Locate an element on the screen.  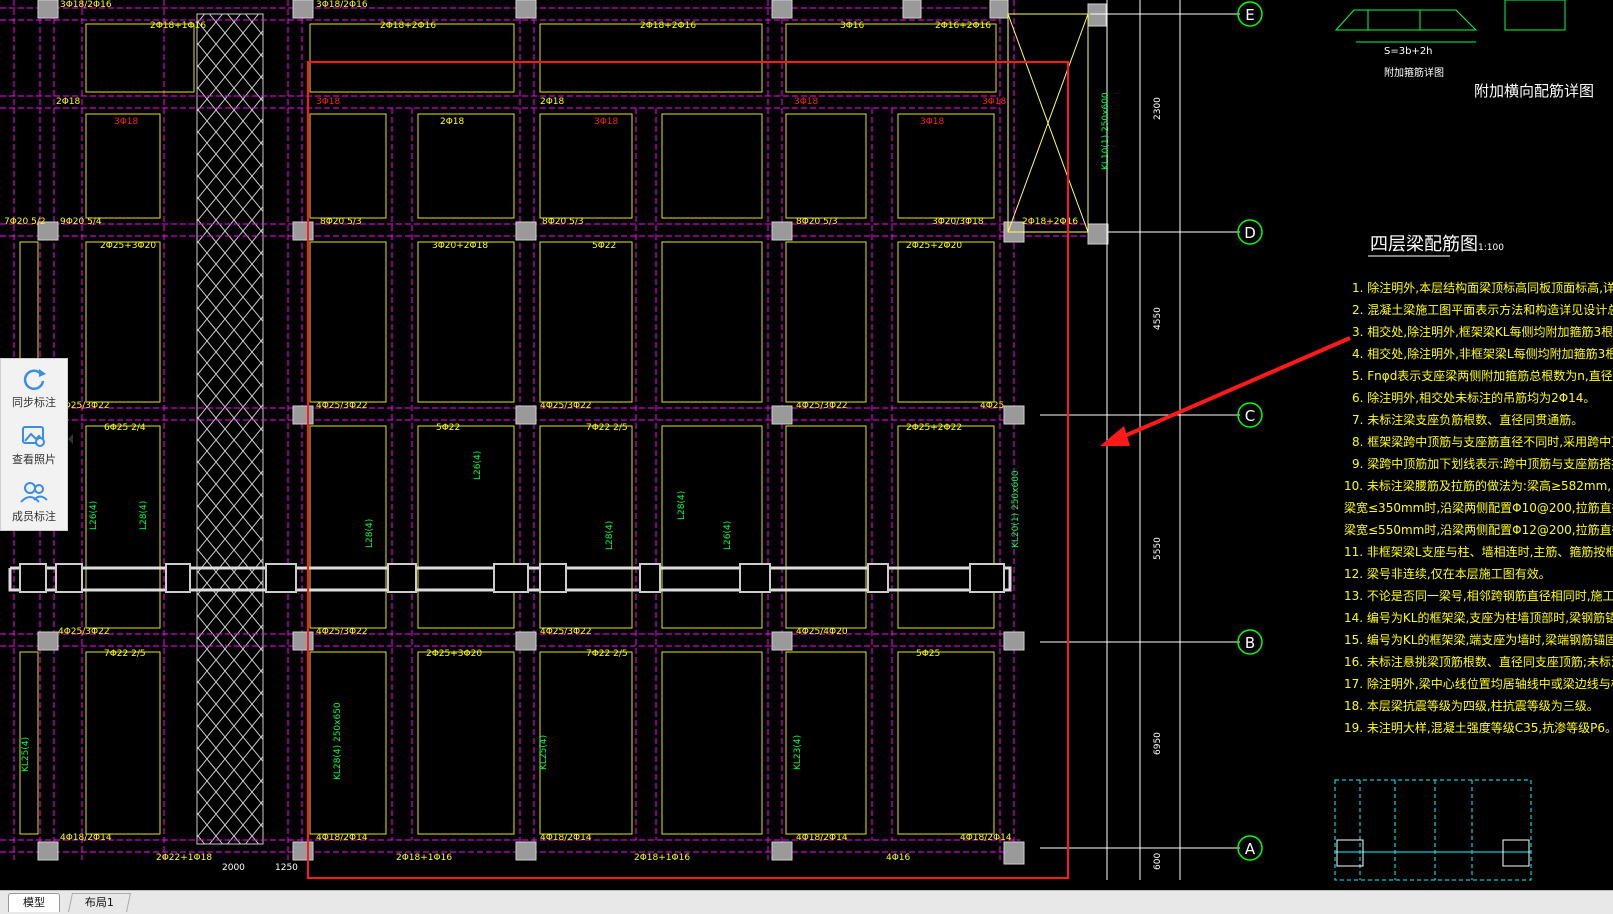
rebar-label: 2Φ25+2Φ20 is located at coordinates (934, 246).